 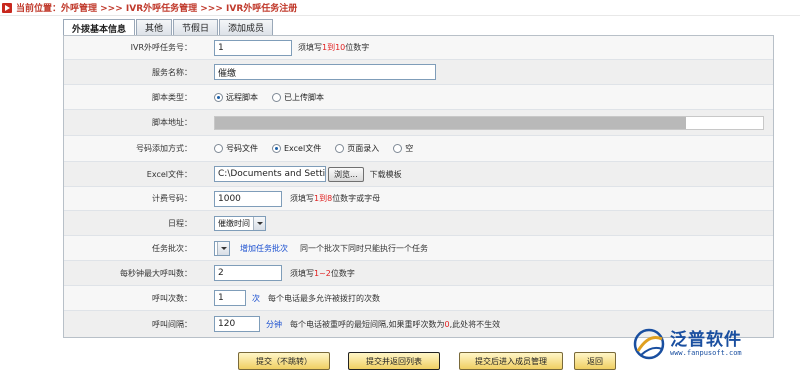 I want to click on row-schedule: 日程： 催缴时间, so click(x=418, y=223).